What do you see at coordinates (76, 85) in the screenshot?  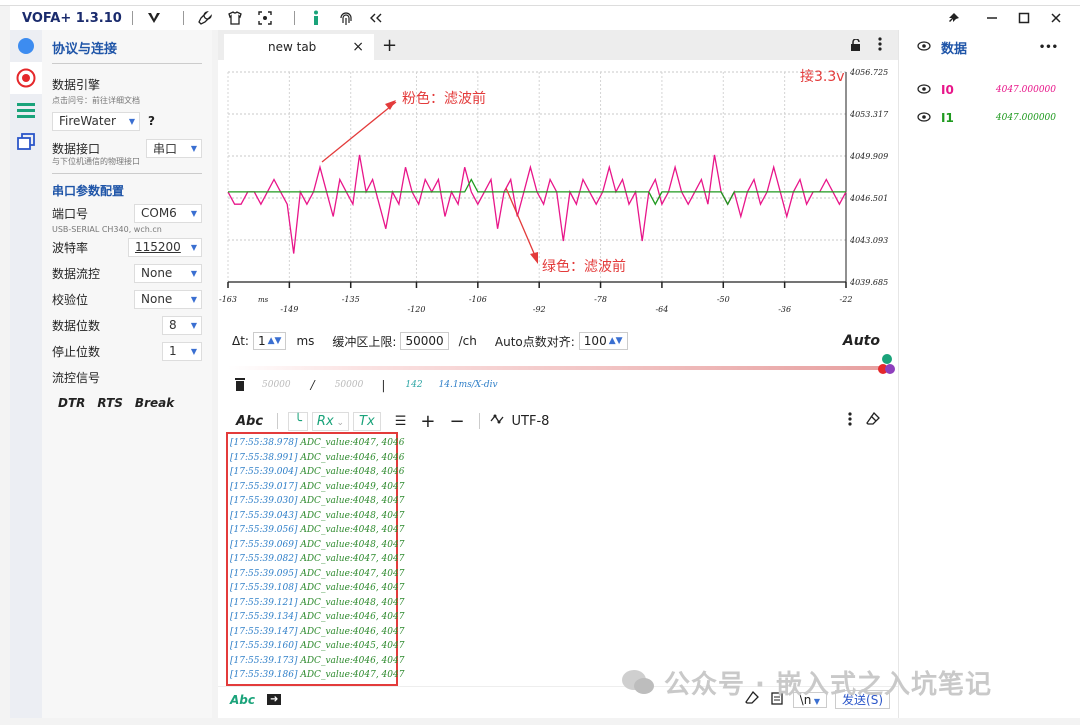 I see `engine-label: 数据引擎` at bounding box center [76, 85].